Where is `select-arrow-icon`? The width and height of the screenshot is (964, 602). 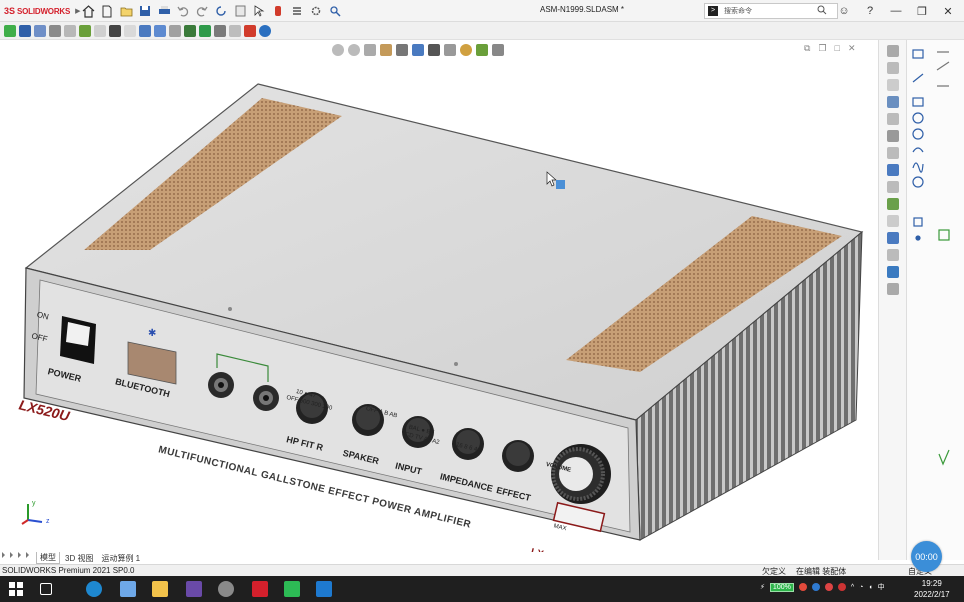 select-arrow-icon is located at coordinates (259, 11).